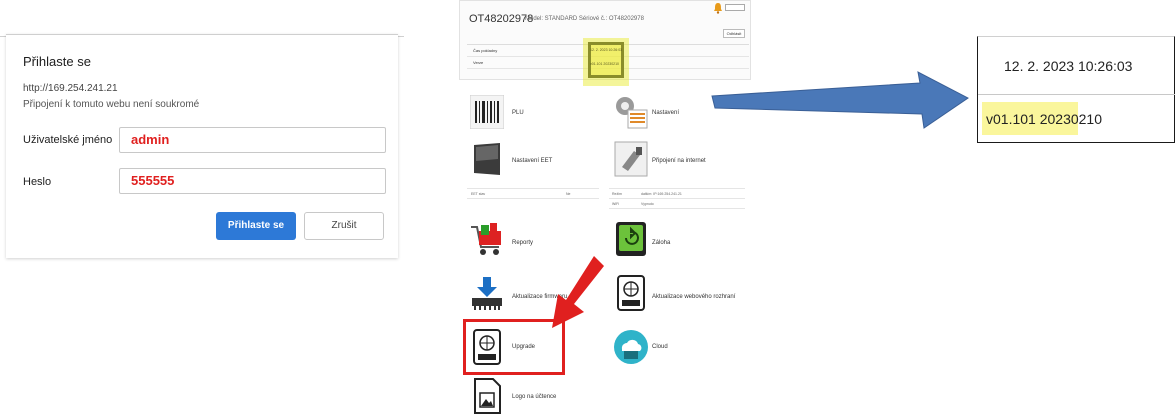 This screenshot has width=1175, height=416. I want to click on language-select, so click(735, 7).